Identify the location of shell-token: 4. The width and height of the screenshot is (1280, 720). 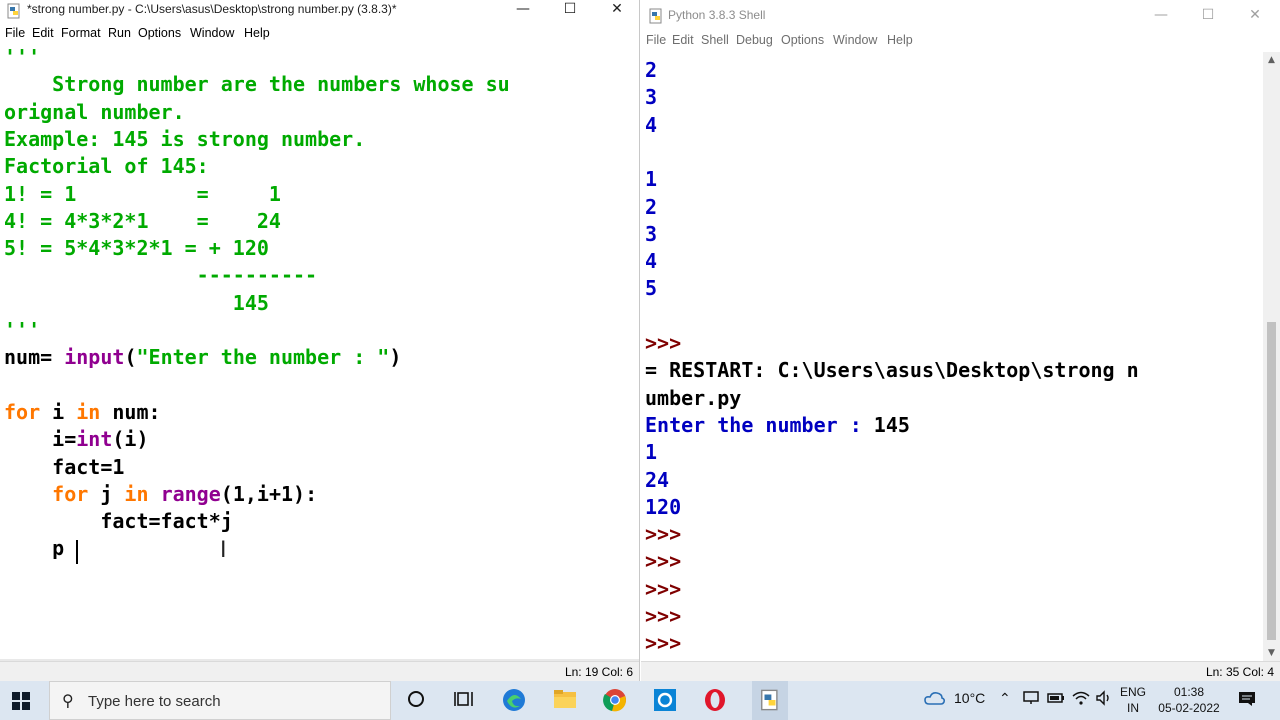
(651, 261).